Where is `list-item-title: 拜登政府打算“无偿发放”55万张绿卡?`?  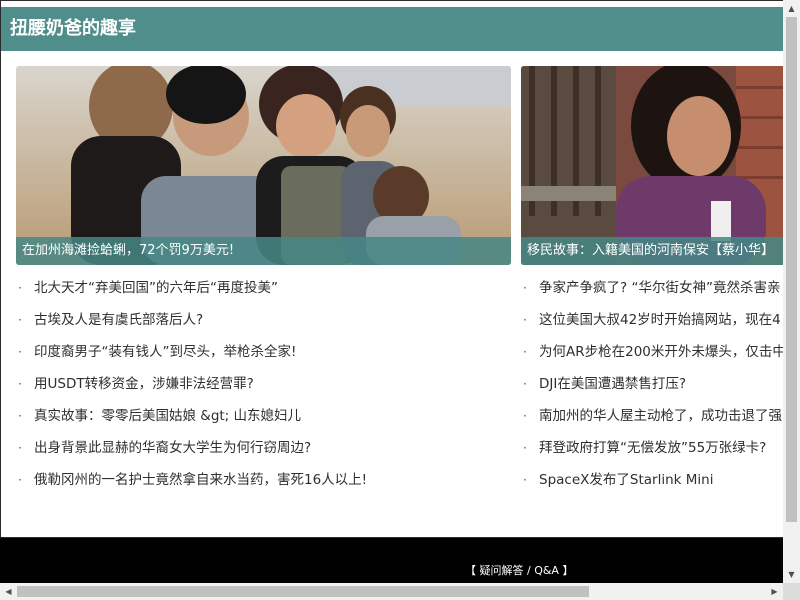 list-item-title: 拜登政府打算“无偿发放”55万张绿卡? is located at coordinates (652, 448).